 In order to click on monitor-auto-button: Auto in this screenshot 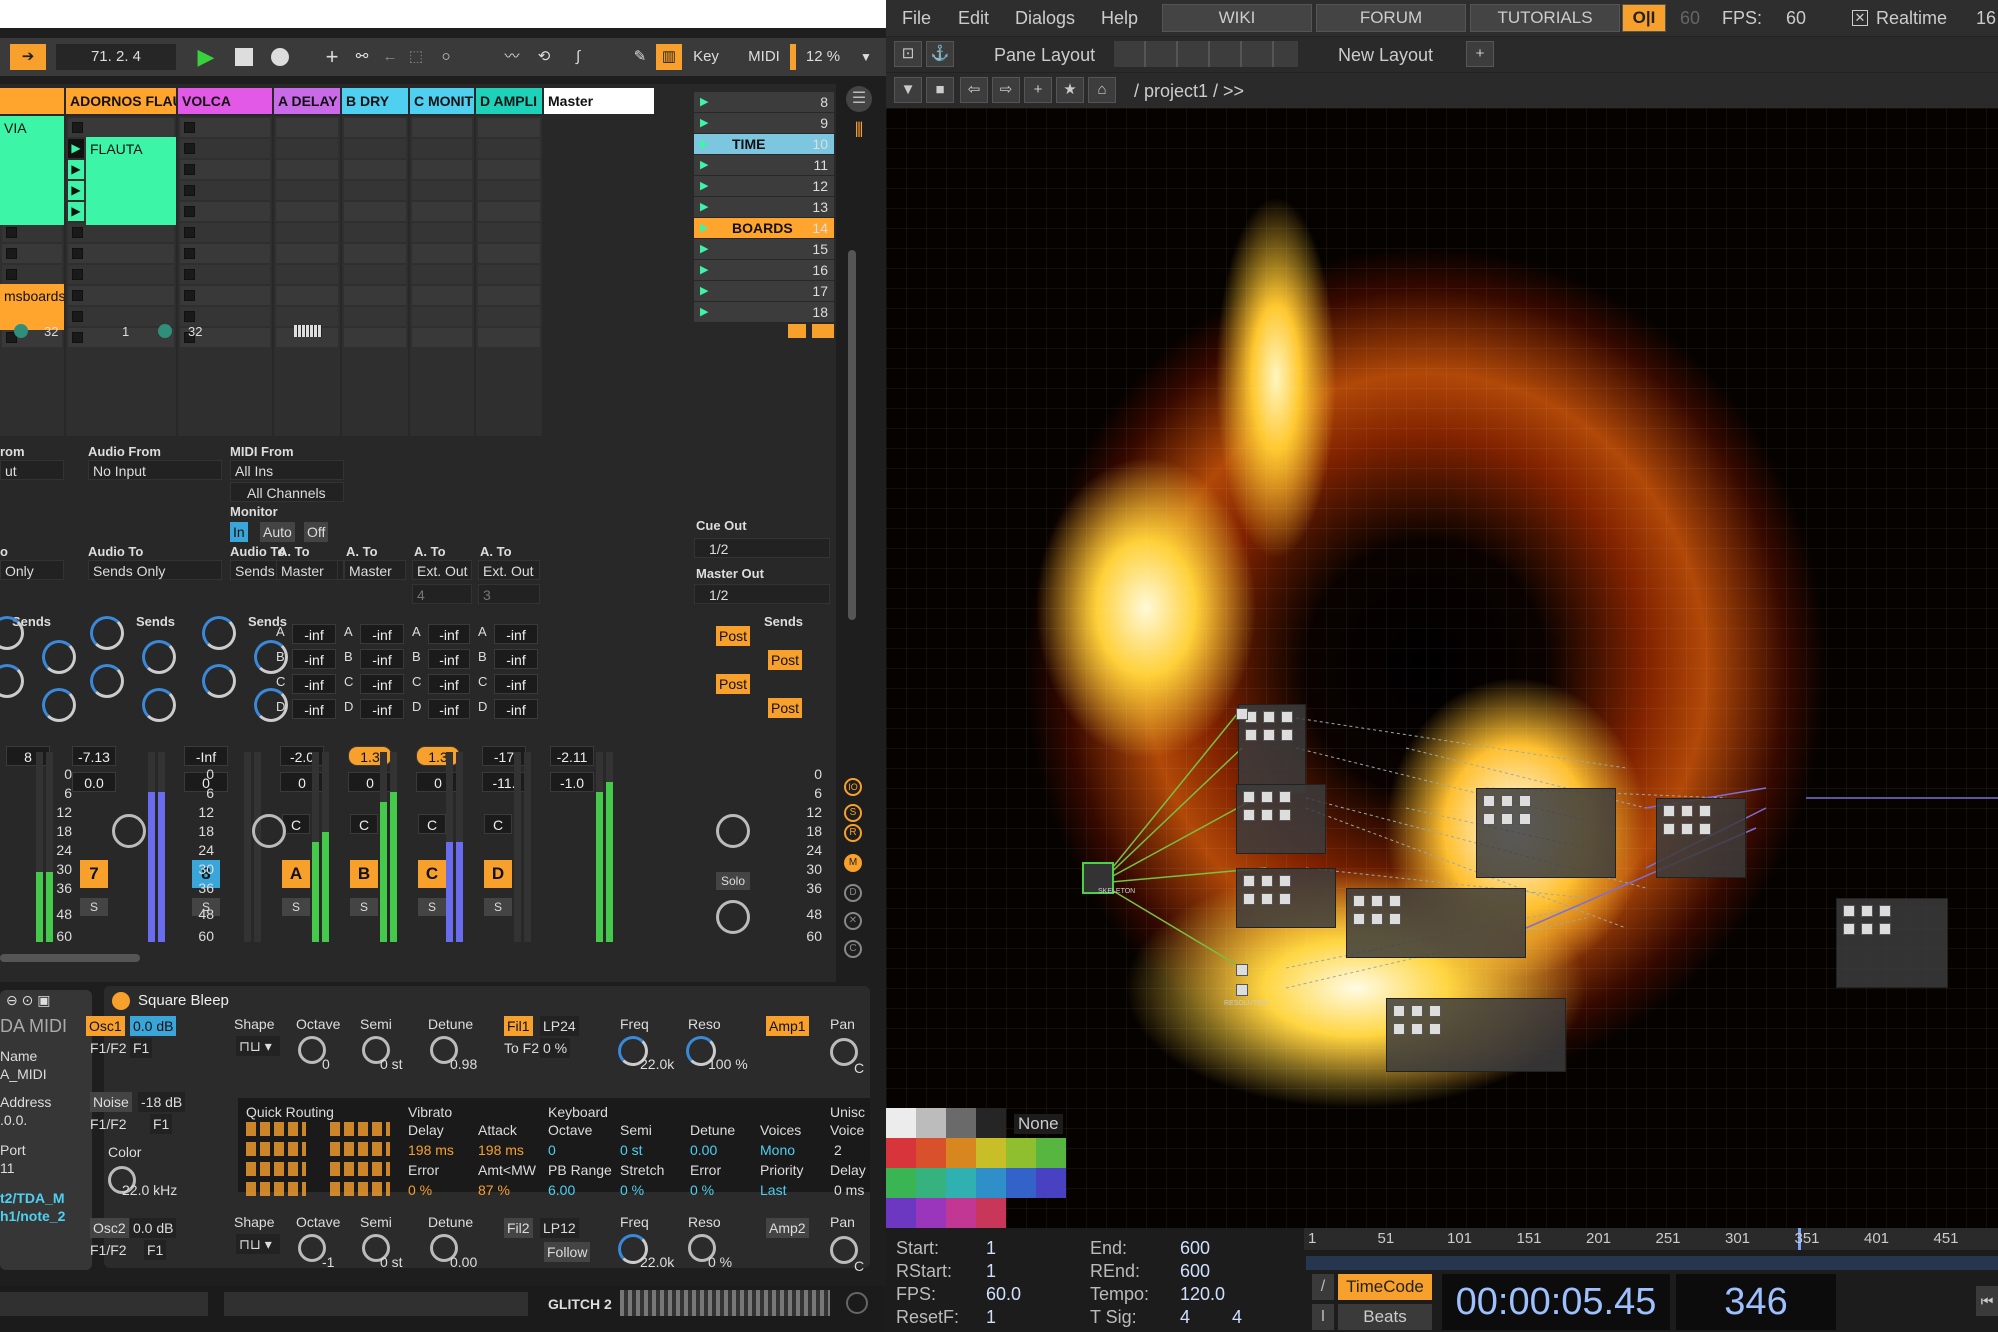, I will do `click(277, 532)`.